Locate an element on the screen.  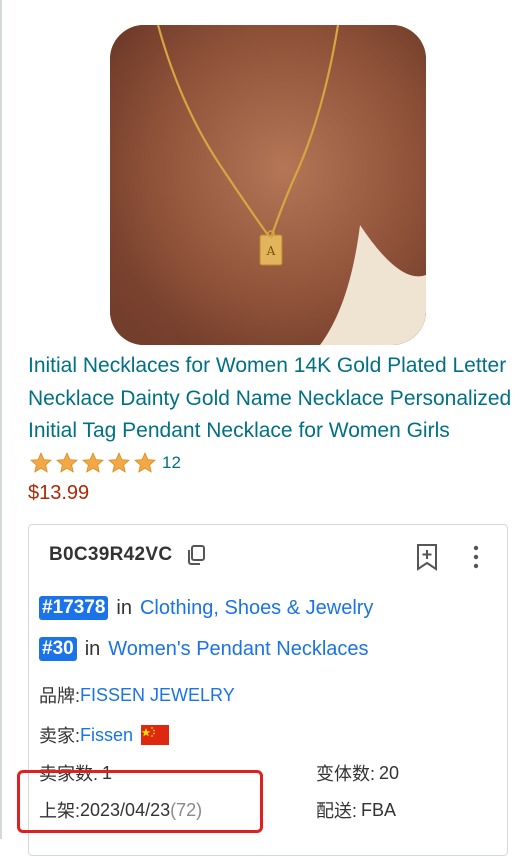
china-flag-icon is located at coordinates (155, 735).